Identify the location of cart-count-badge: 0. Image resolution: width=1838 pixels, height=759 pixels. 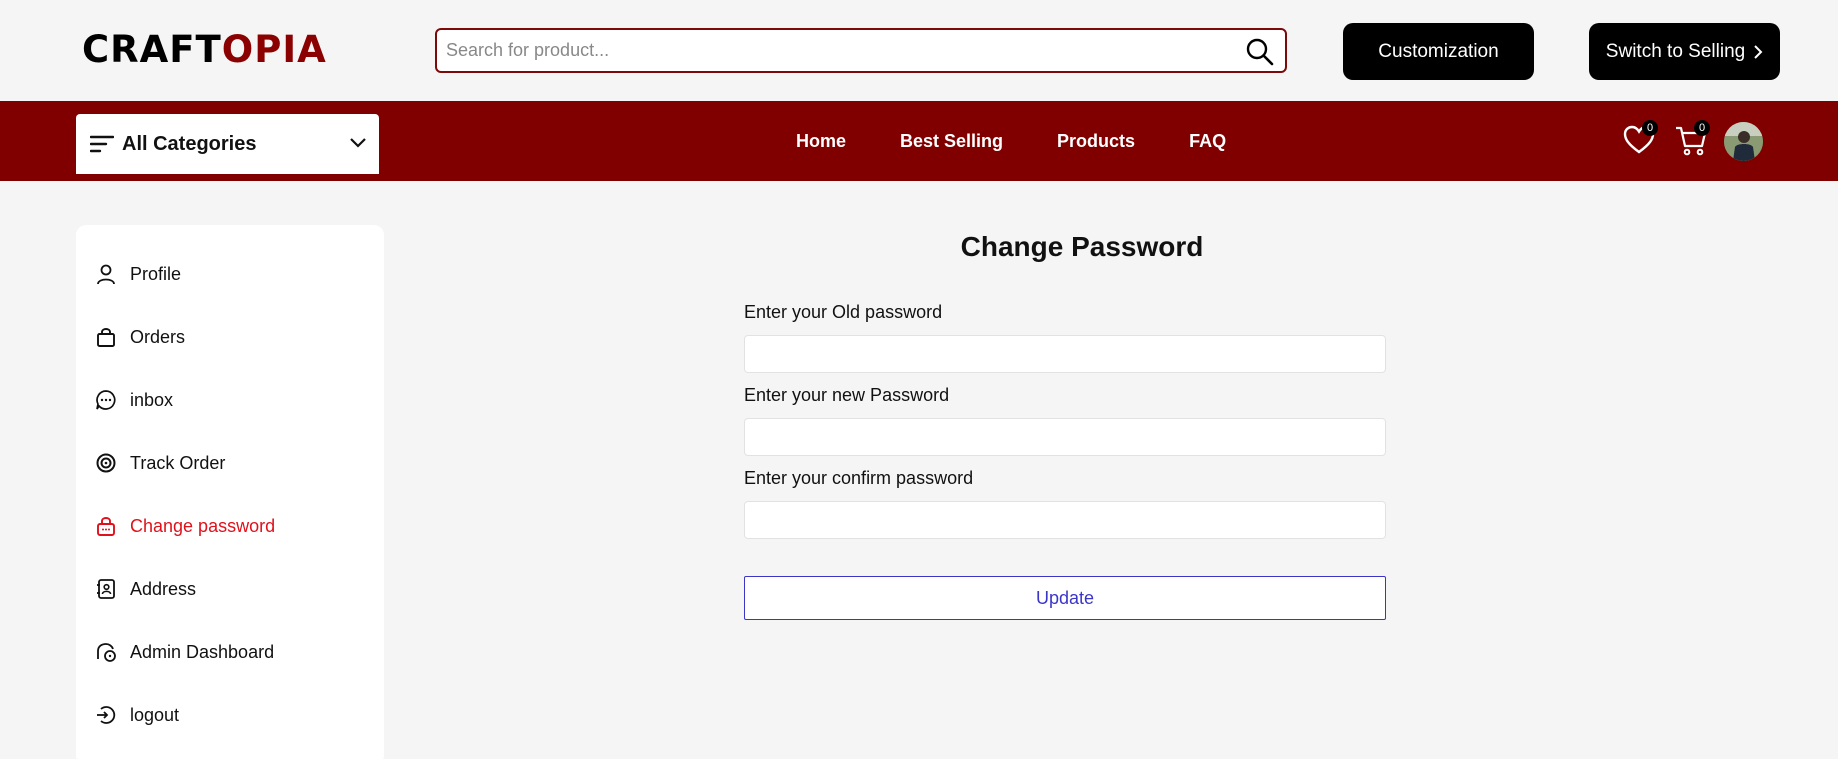
(1702, 128).